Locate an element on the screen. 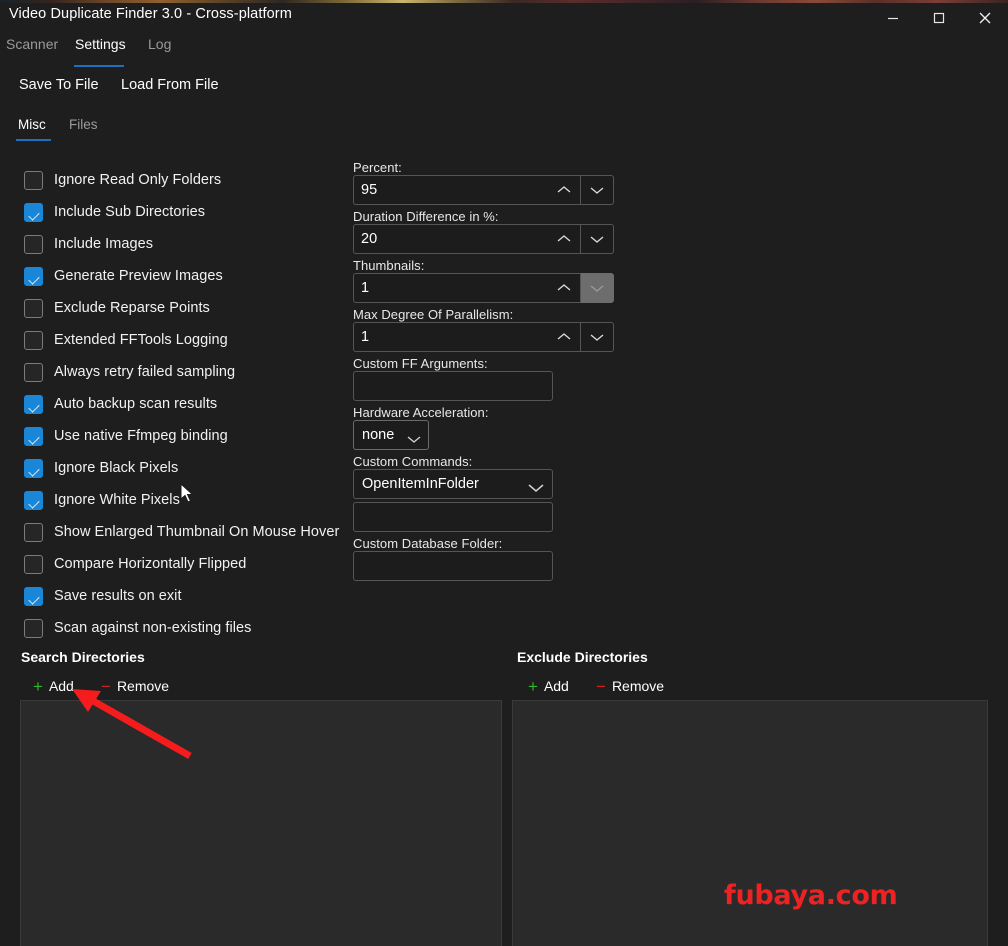 The width and height of the screenshot is (1008, 946). search-directories-list is located at coordinates (261, 823).